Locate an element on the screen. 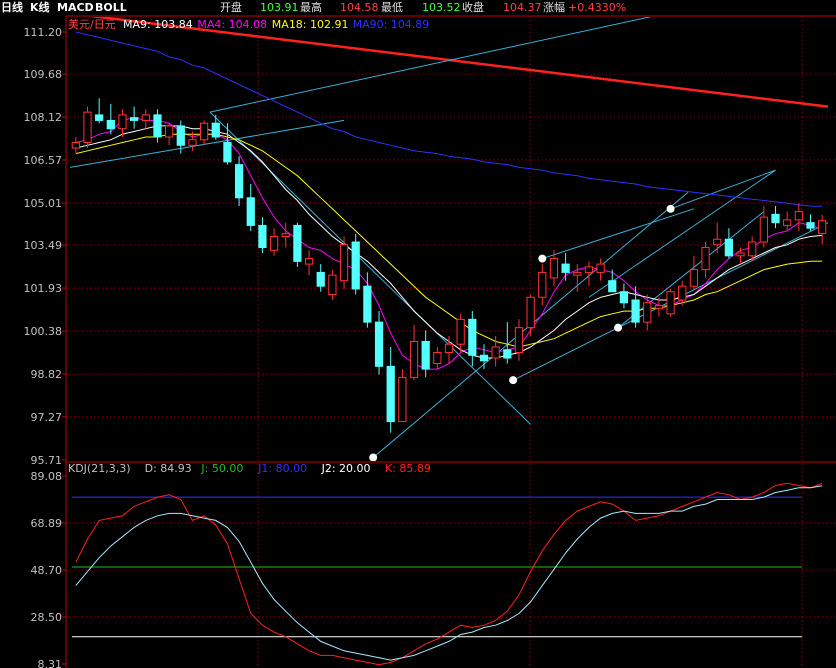 The image size is (836, 668). kdj-legend-item: D: 84.93 is located at coordinates (168, 468).